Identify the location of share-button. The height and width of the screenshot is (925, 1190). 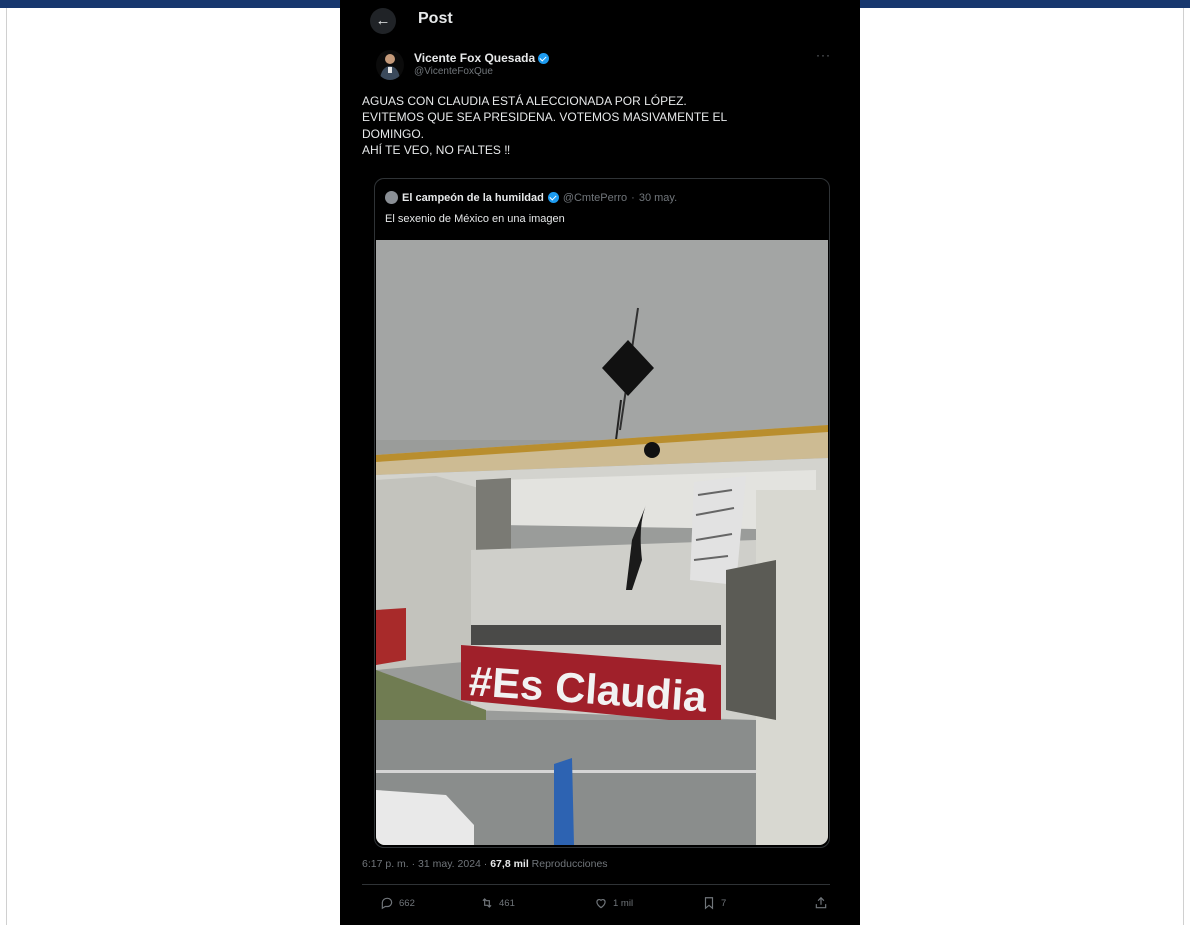
(821, 903).